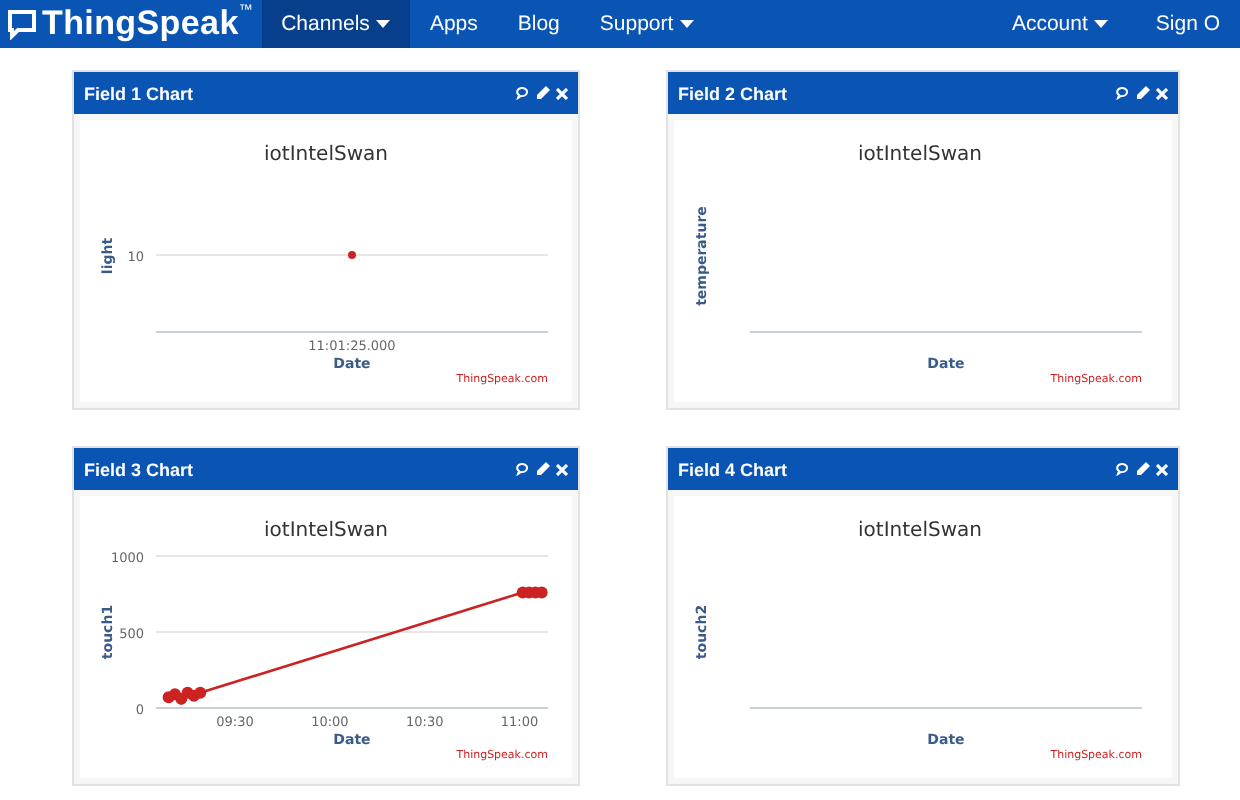 The image size is (1240, 800). What do you see at coordinates (335, 24) in the screenshot?
I see `nav-link: Channels` at bounding box center [335, 24].